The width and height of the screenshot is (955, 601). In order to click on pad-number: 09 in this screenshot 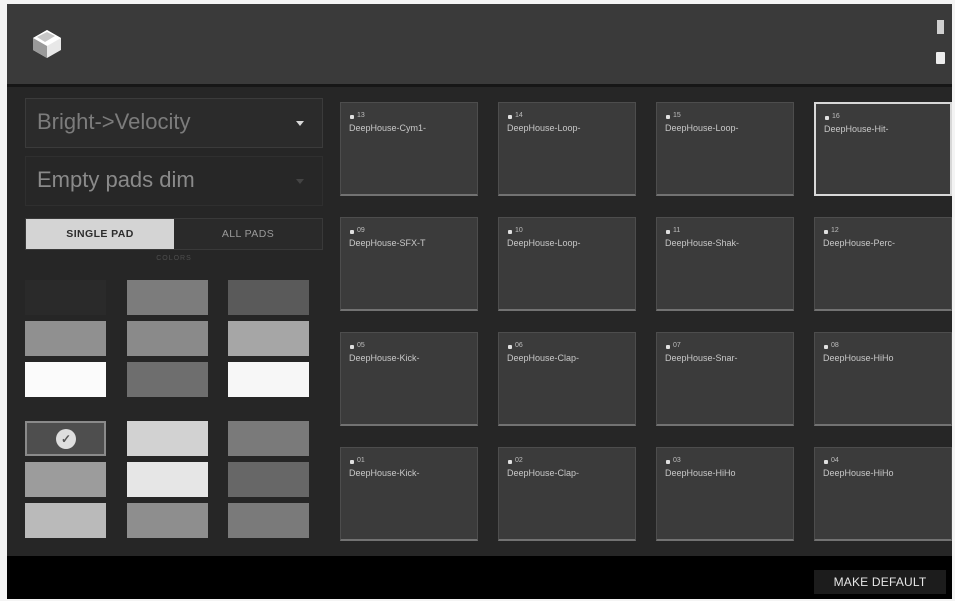, I will do `click(361, 230)`.